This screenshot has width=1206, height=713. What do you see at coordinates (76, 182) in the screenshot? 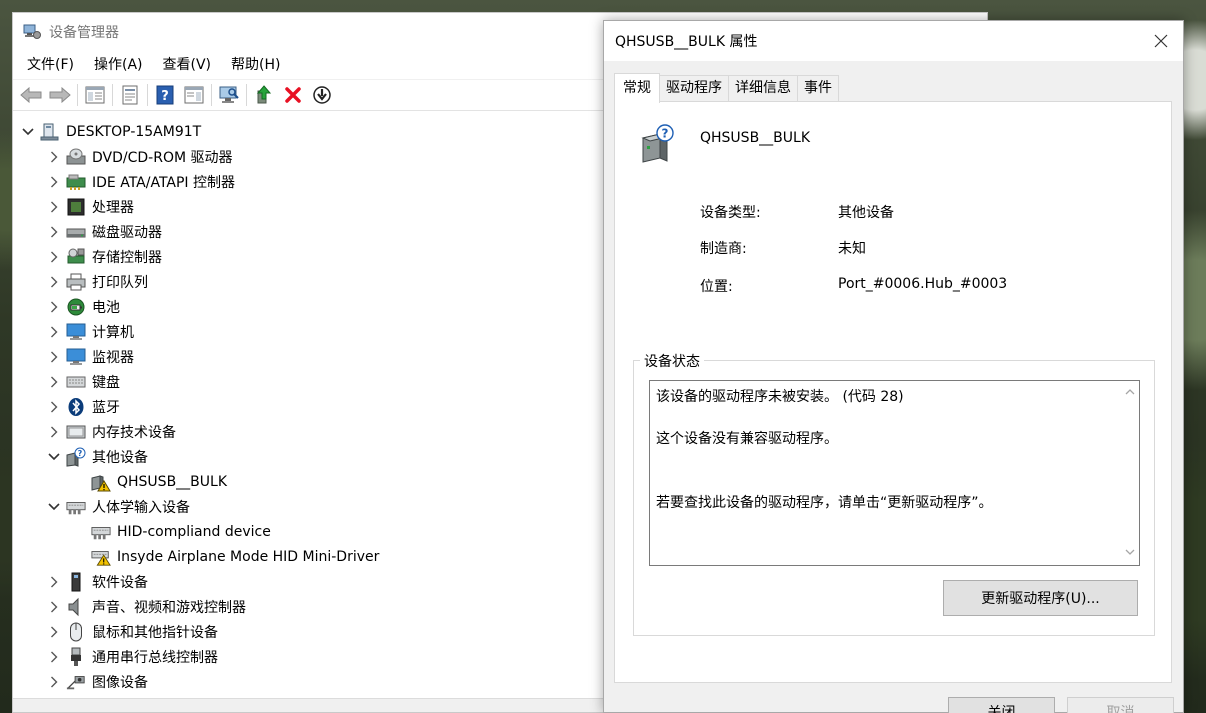
I see `ide-controller-icon` at bounding box center [76, 182].